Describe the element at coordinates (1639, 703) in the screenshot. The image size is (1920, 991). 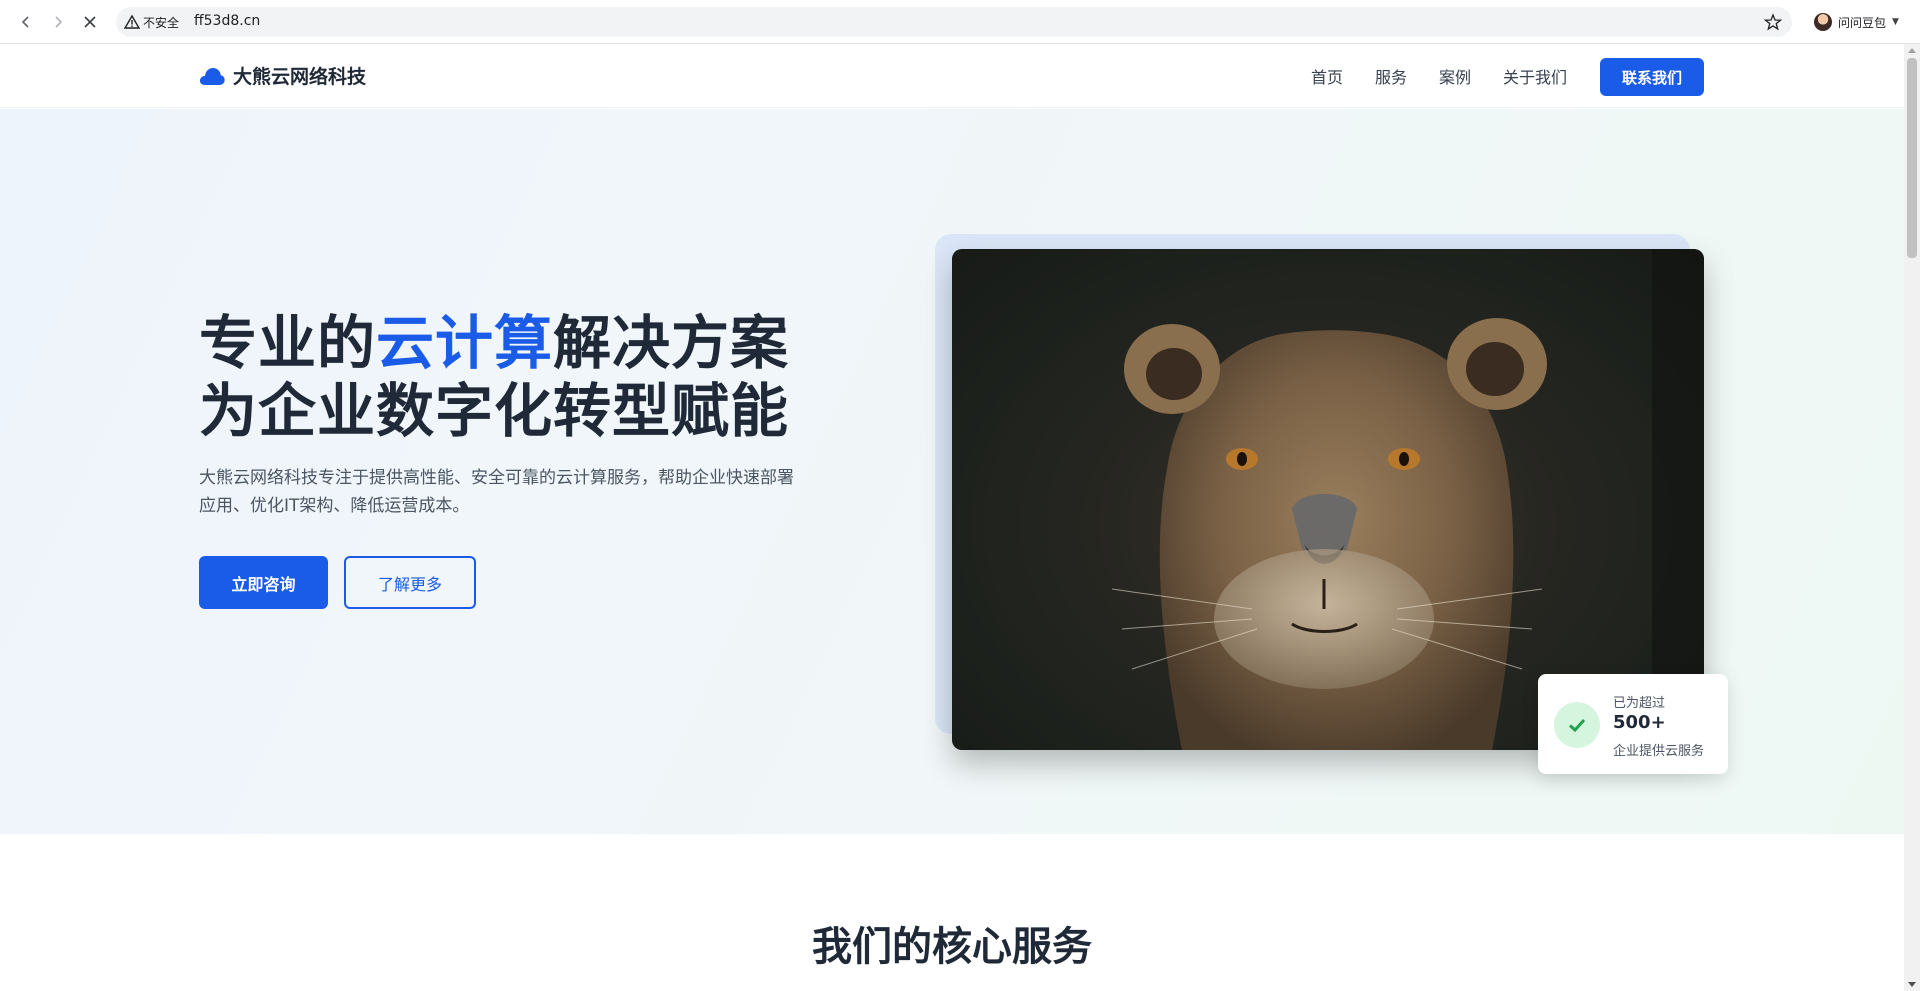
I see `stat-line1: 已为超过` at that location.